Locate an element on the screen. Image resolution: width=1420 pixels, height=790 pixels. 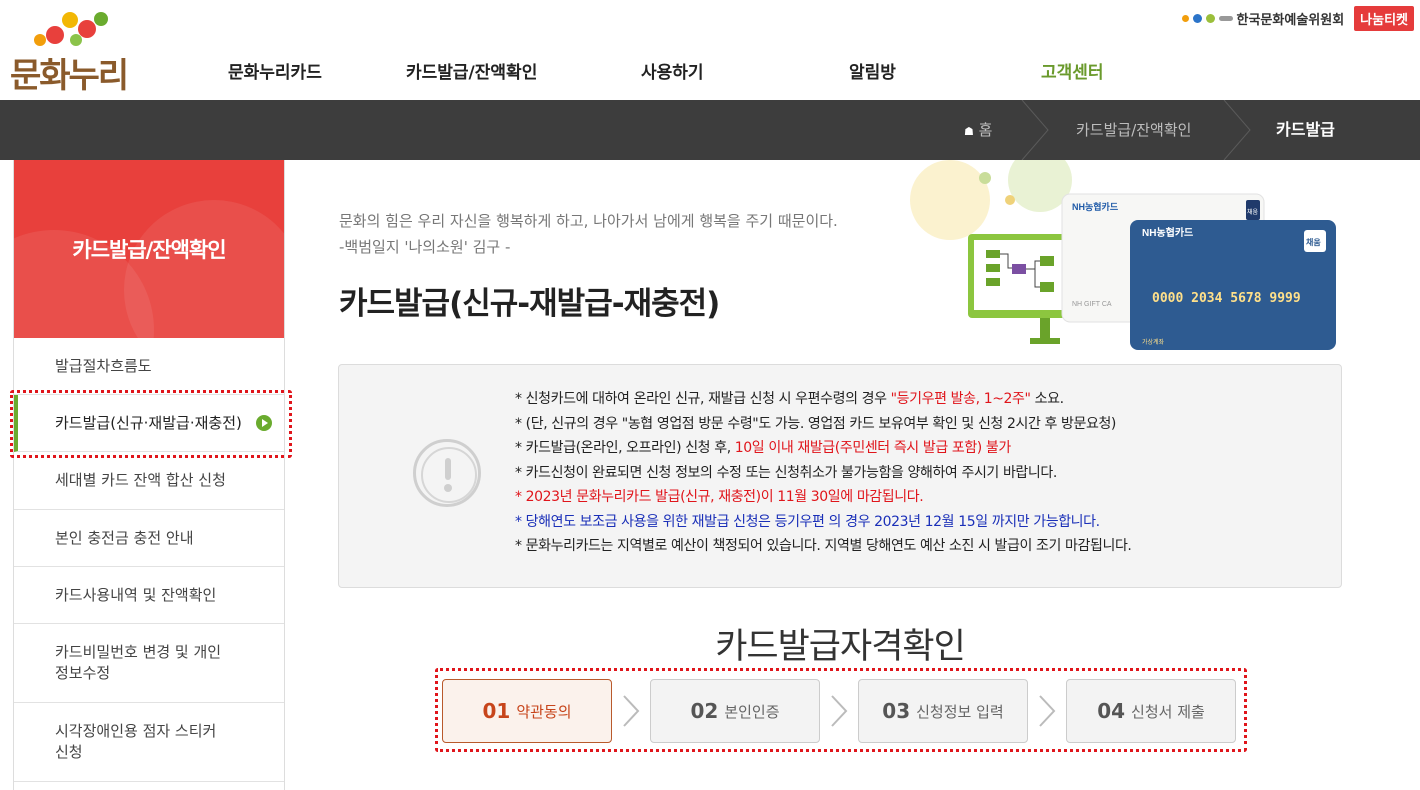
sidebar-item-label: 본인 충전금 충전 안내 is located at coordinates (124, 537).